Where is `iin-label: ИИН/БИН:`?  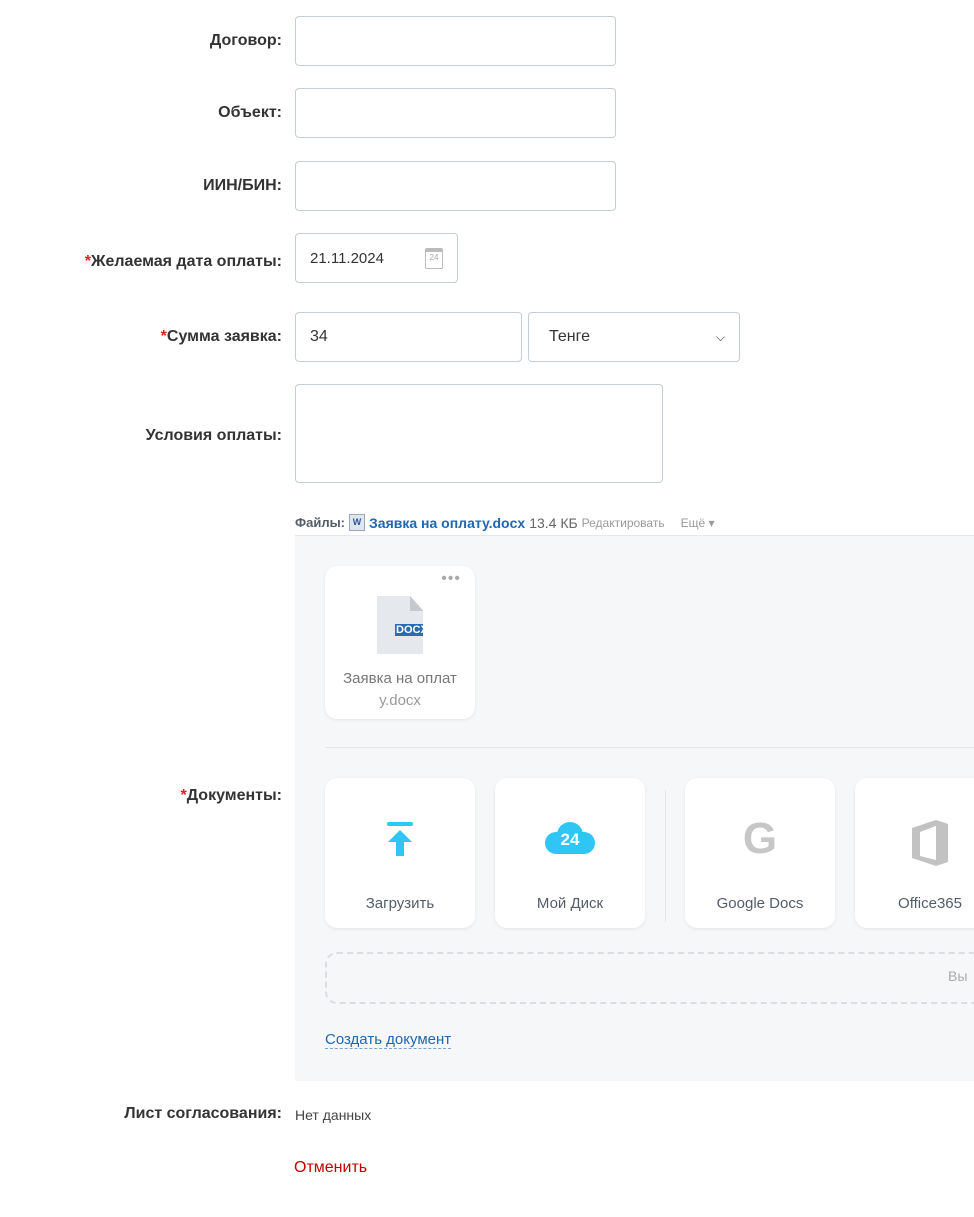
iin-label: ИИН/БИН: is located at coordinates (242, 185).